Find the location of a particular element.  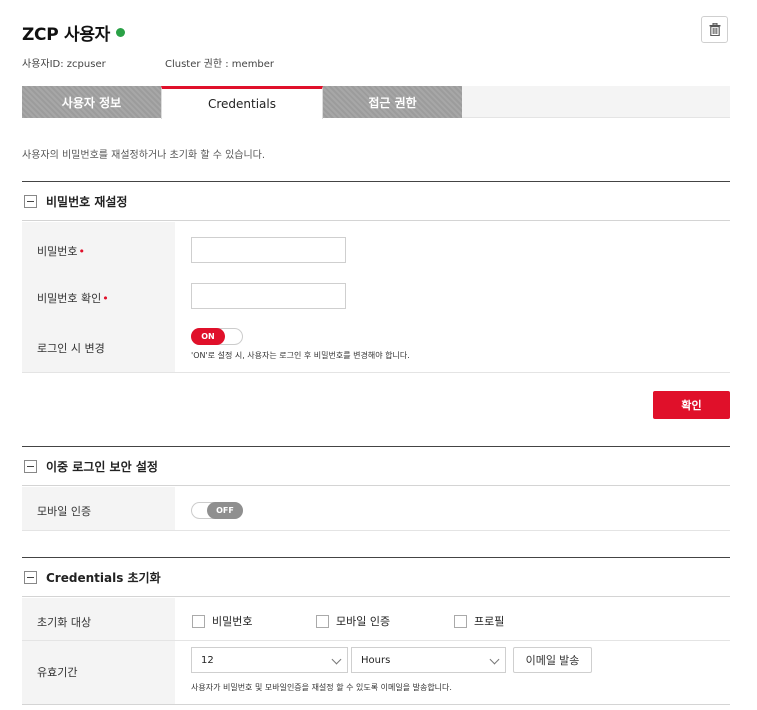

tab-user-info: 사용자 정보 is located at coordinates (91, 102).